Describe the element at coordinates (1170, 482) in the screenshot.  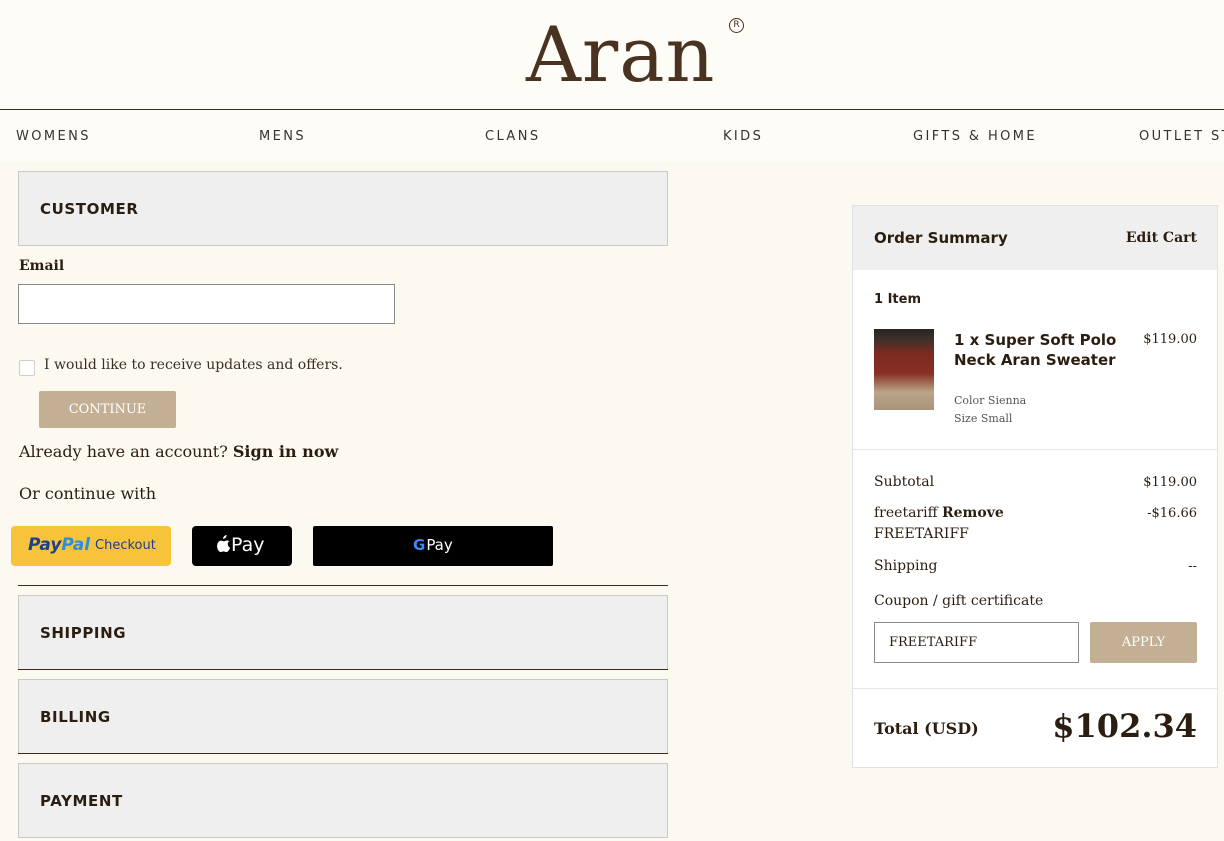
I see `subtotal-value: $119.00` at that location.